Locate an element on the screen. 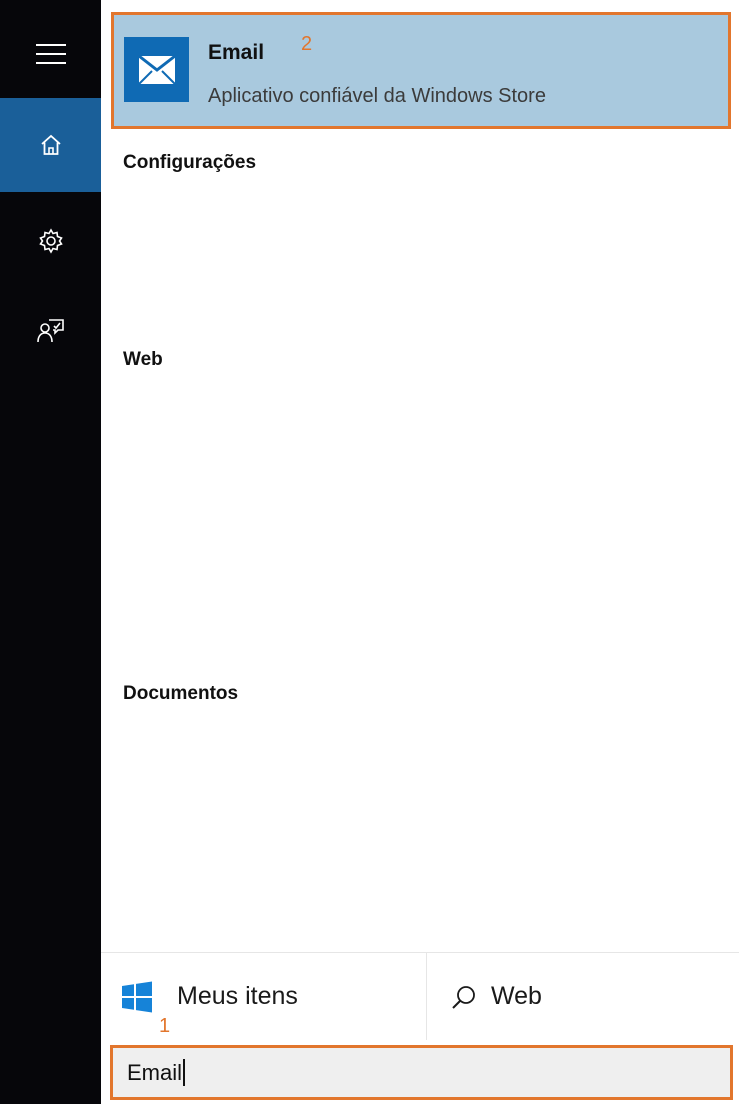 This screenshot has width=739, height=1104. settings-button is located at coordinates (50, 241).